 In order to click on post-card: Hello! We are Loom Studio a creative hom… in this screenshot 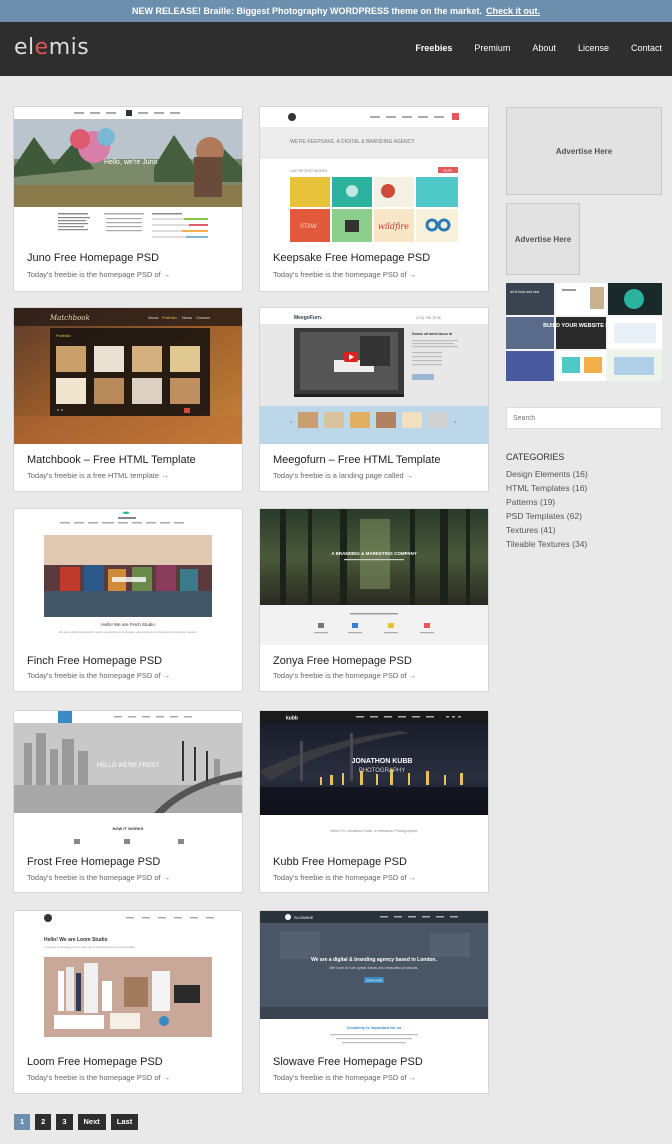, I will do `click(128, 1002)`.